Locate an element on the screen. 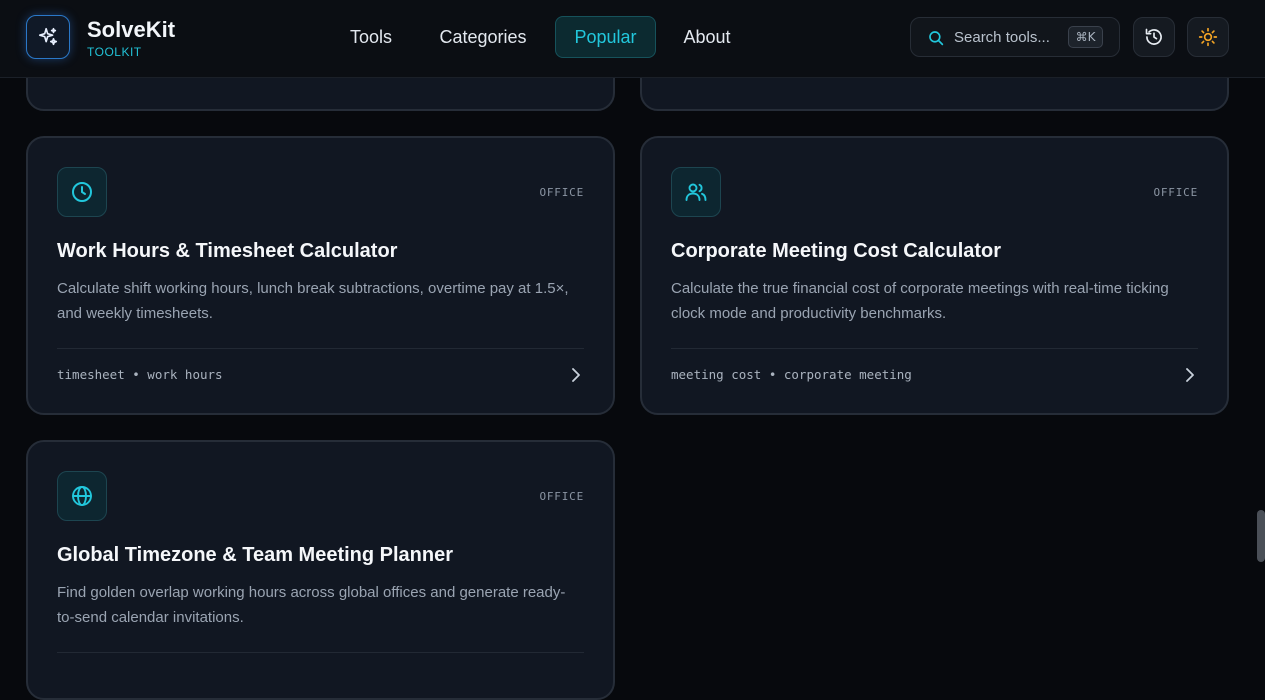 The height and width of the screenshot is (700, 1265). nav-about: About is located at coordinates (707, 37).